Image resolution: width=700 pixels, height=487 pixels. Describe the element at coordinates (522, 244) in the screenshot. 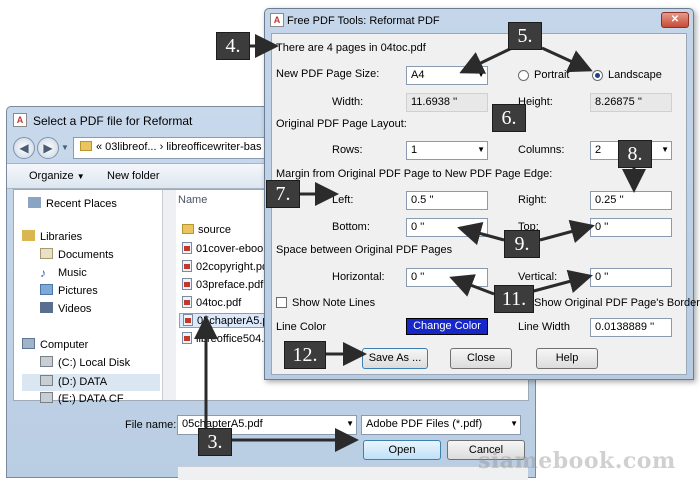

I see `callout-9: 9.` at that location.